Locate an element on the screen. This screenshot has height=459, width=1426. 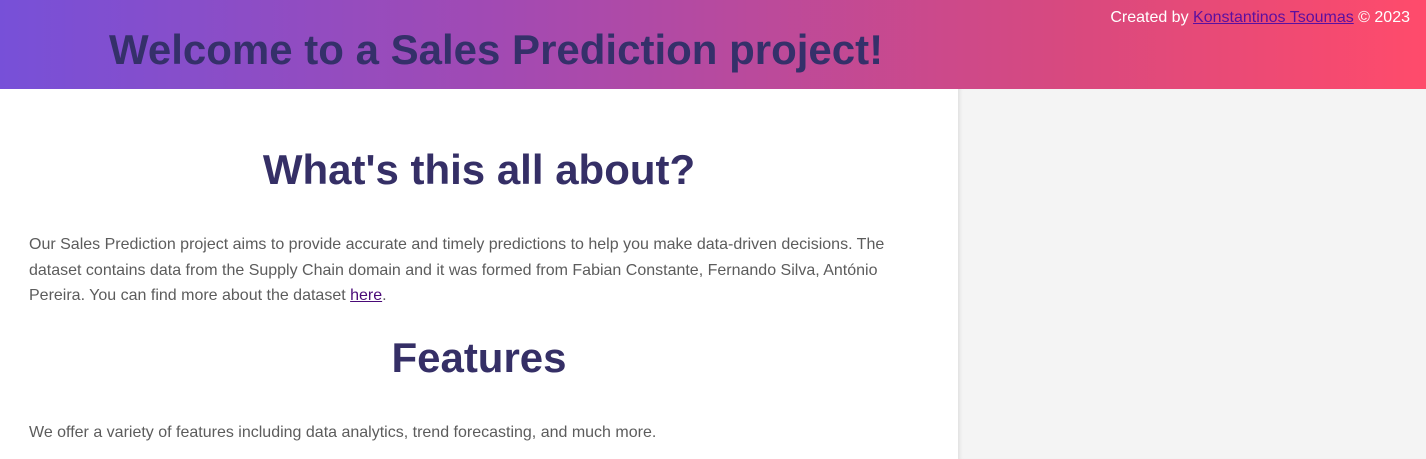
about-heading: What's this all about? is located at coordinates (479, 169).